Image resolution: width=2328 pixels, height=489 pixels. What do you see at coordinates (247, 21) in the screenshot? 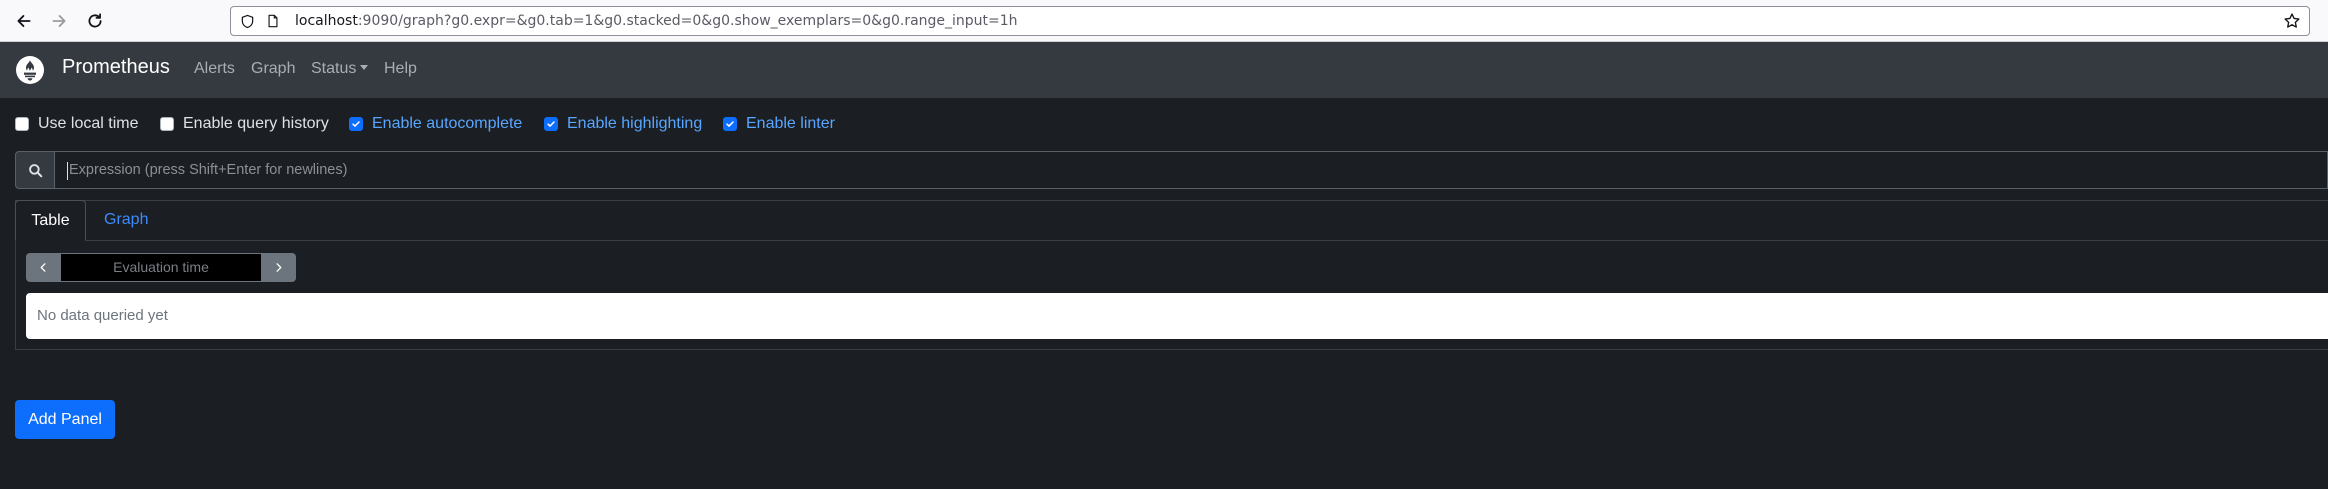
I see `shield-icon` at bounding box center [247, 21].